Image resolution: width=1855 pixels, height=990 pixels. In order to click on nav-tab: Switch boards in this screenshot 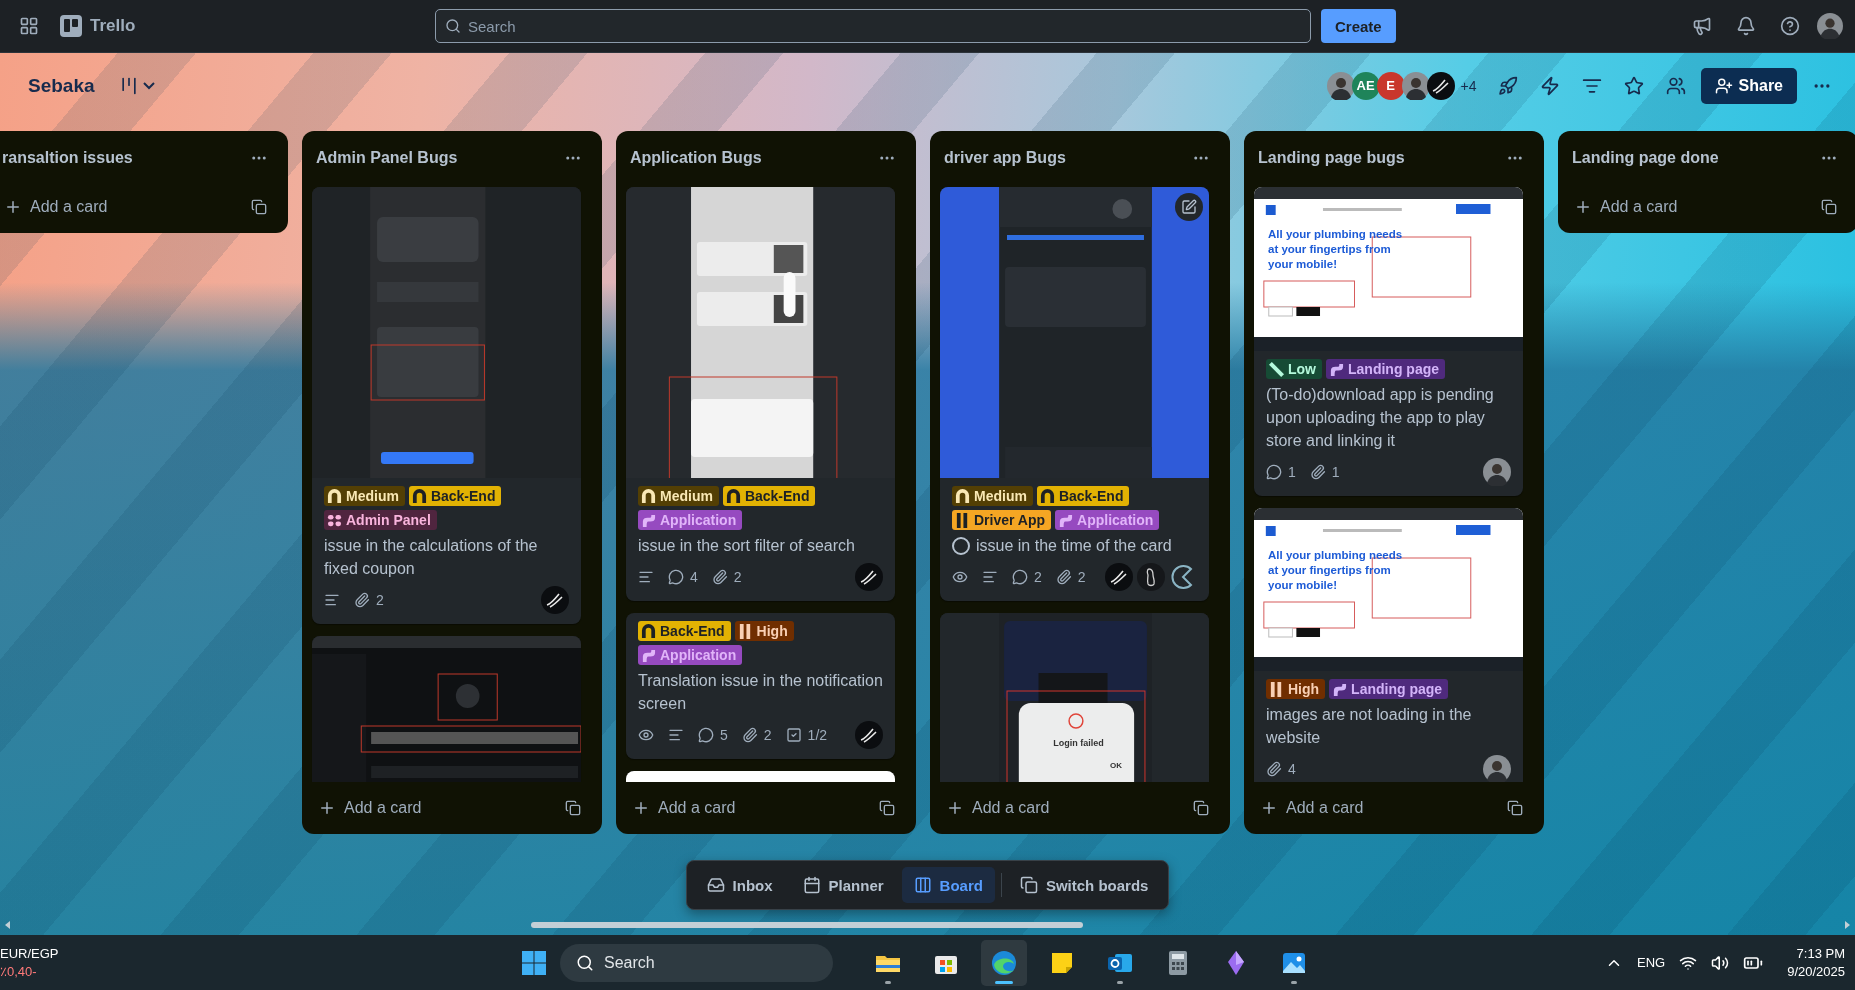, I will do `click(1084, 885)`.